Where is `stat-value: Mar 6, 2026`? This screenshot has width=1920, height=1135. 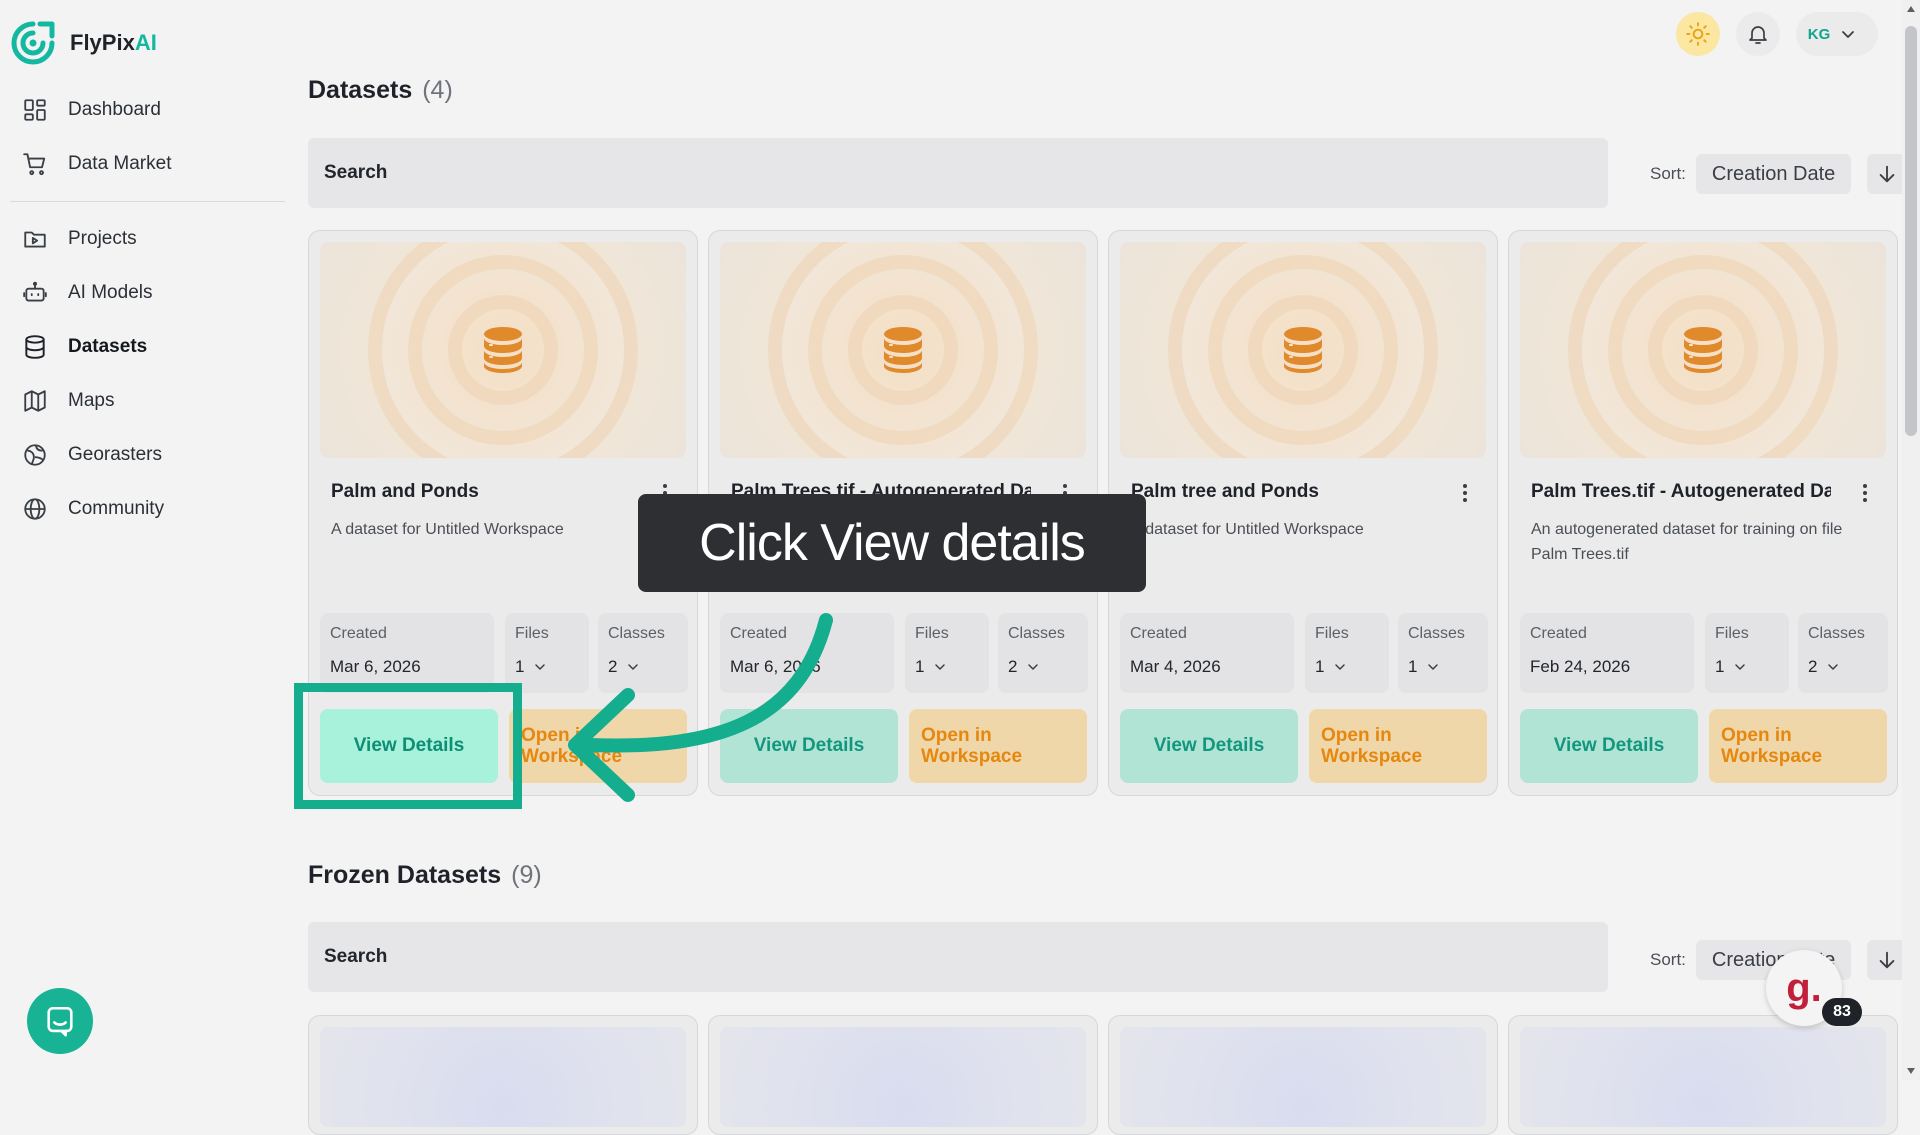
stat-value: Mar 6, 2026 is located at coordinates (775, 666).